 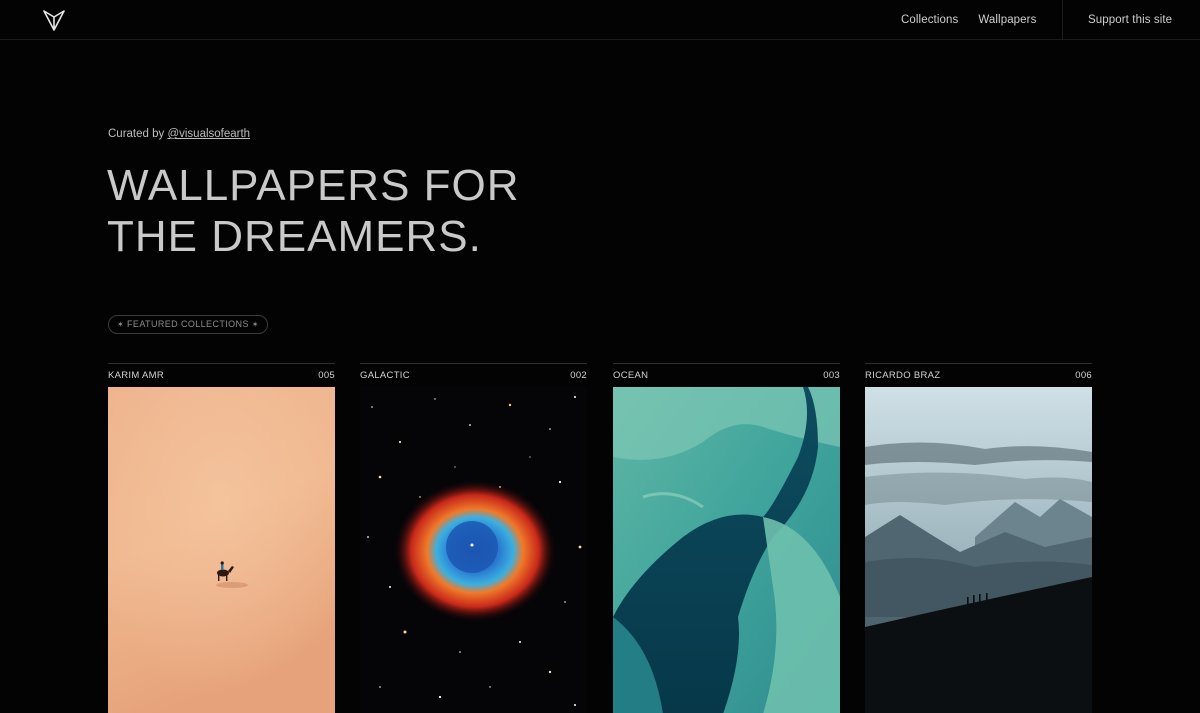 I want to click on collection-count: 005, so click(x=326, y=375).